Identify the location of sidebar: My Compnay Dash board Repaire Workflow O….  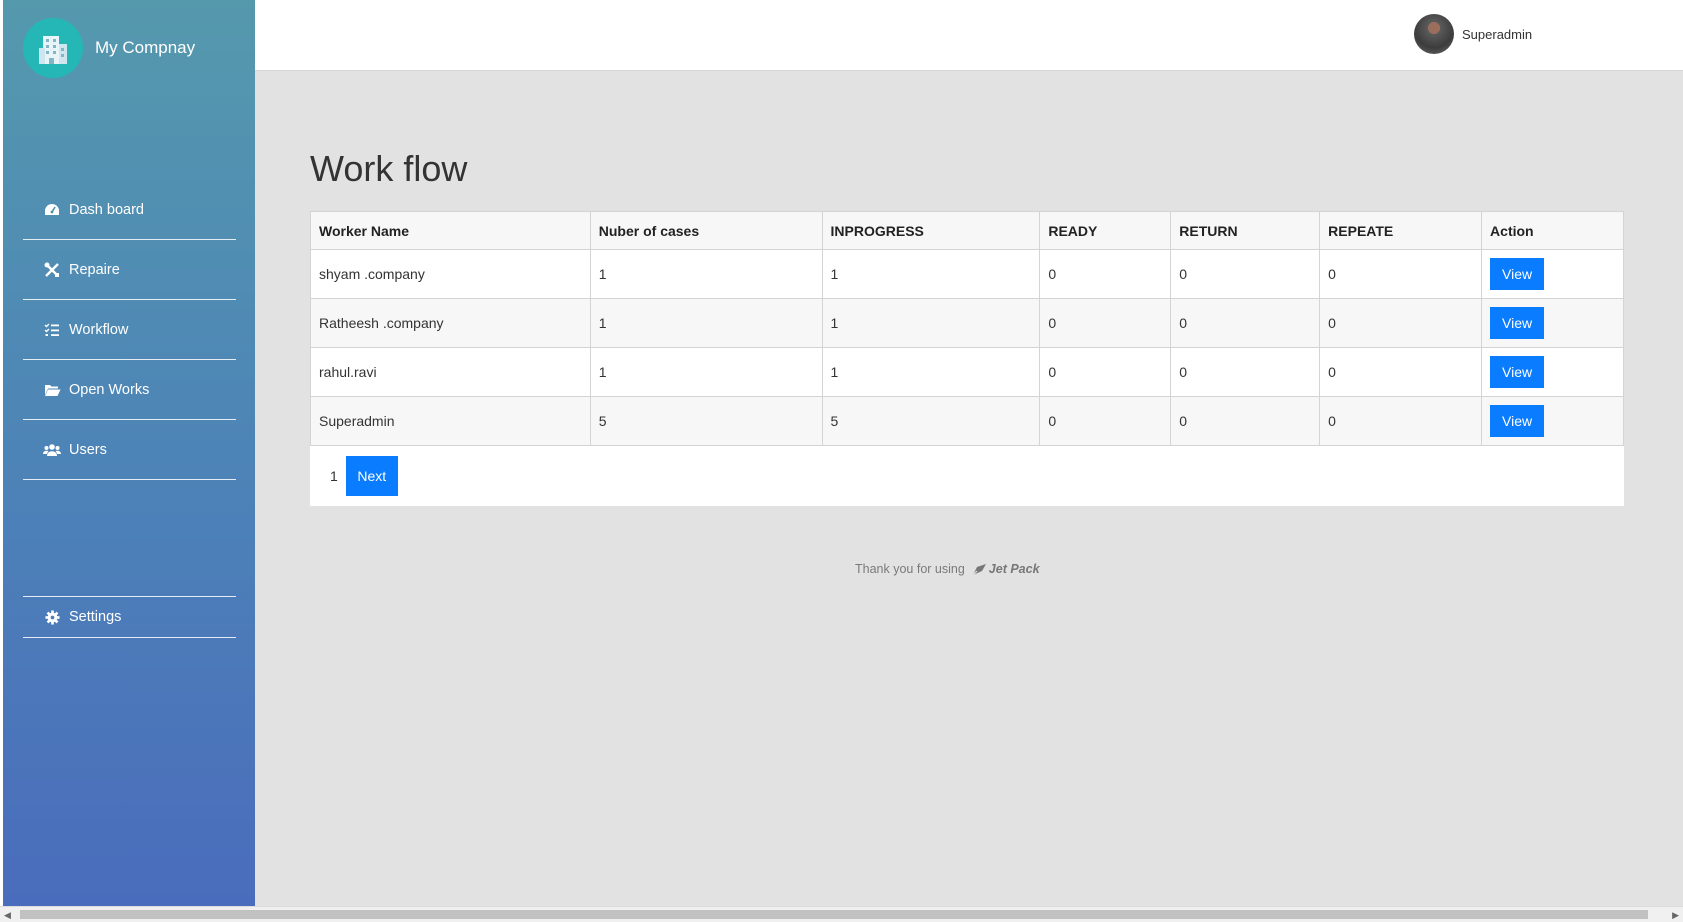
(129, 453).